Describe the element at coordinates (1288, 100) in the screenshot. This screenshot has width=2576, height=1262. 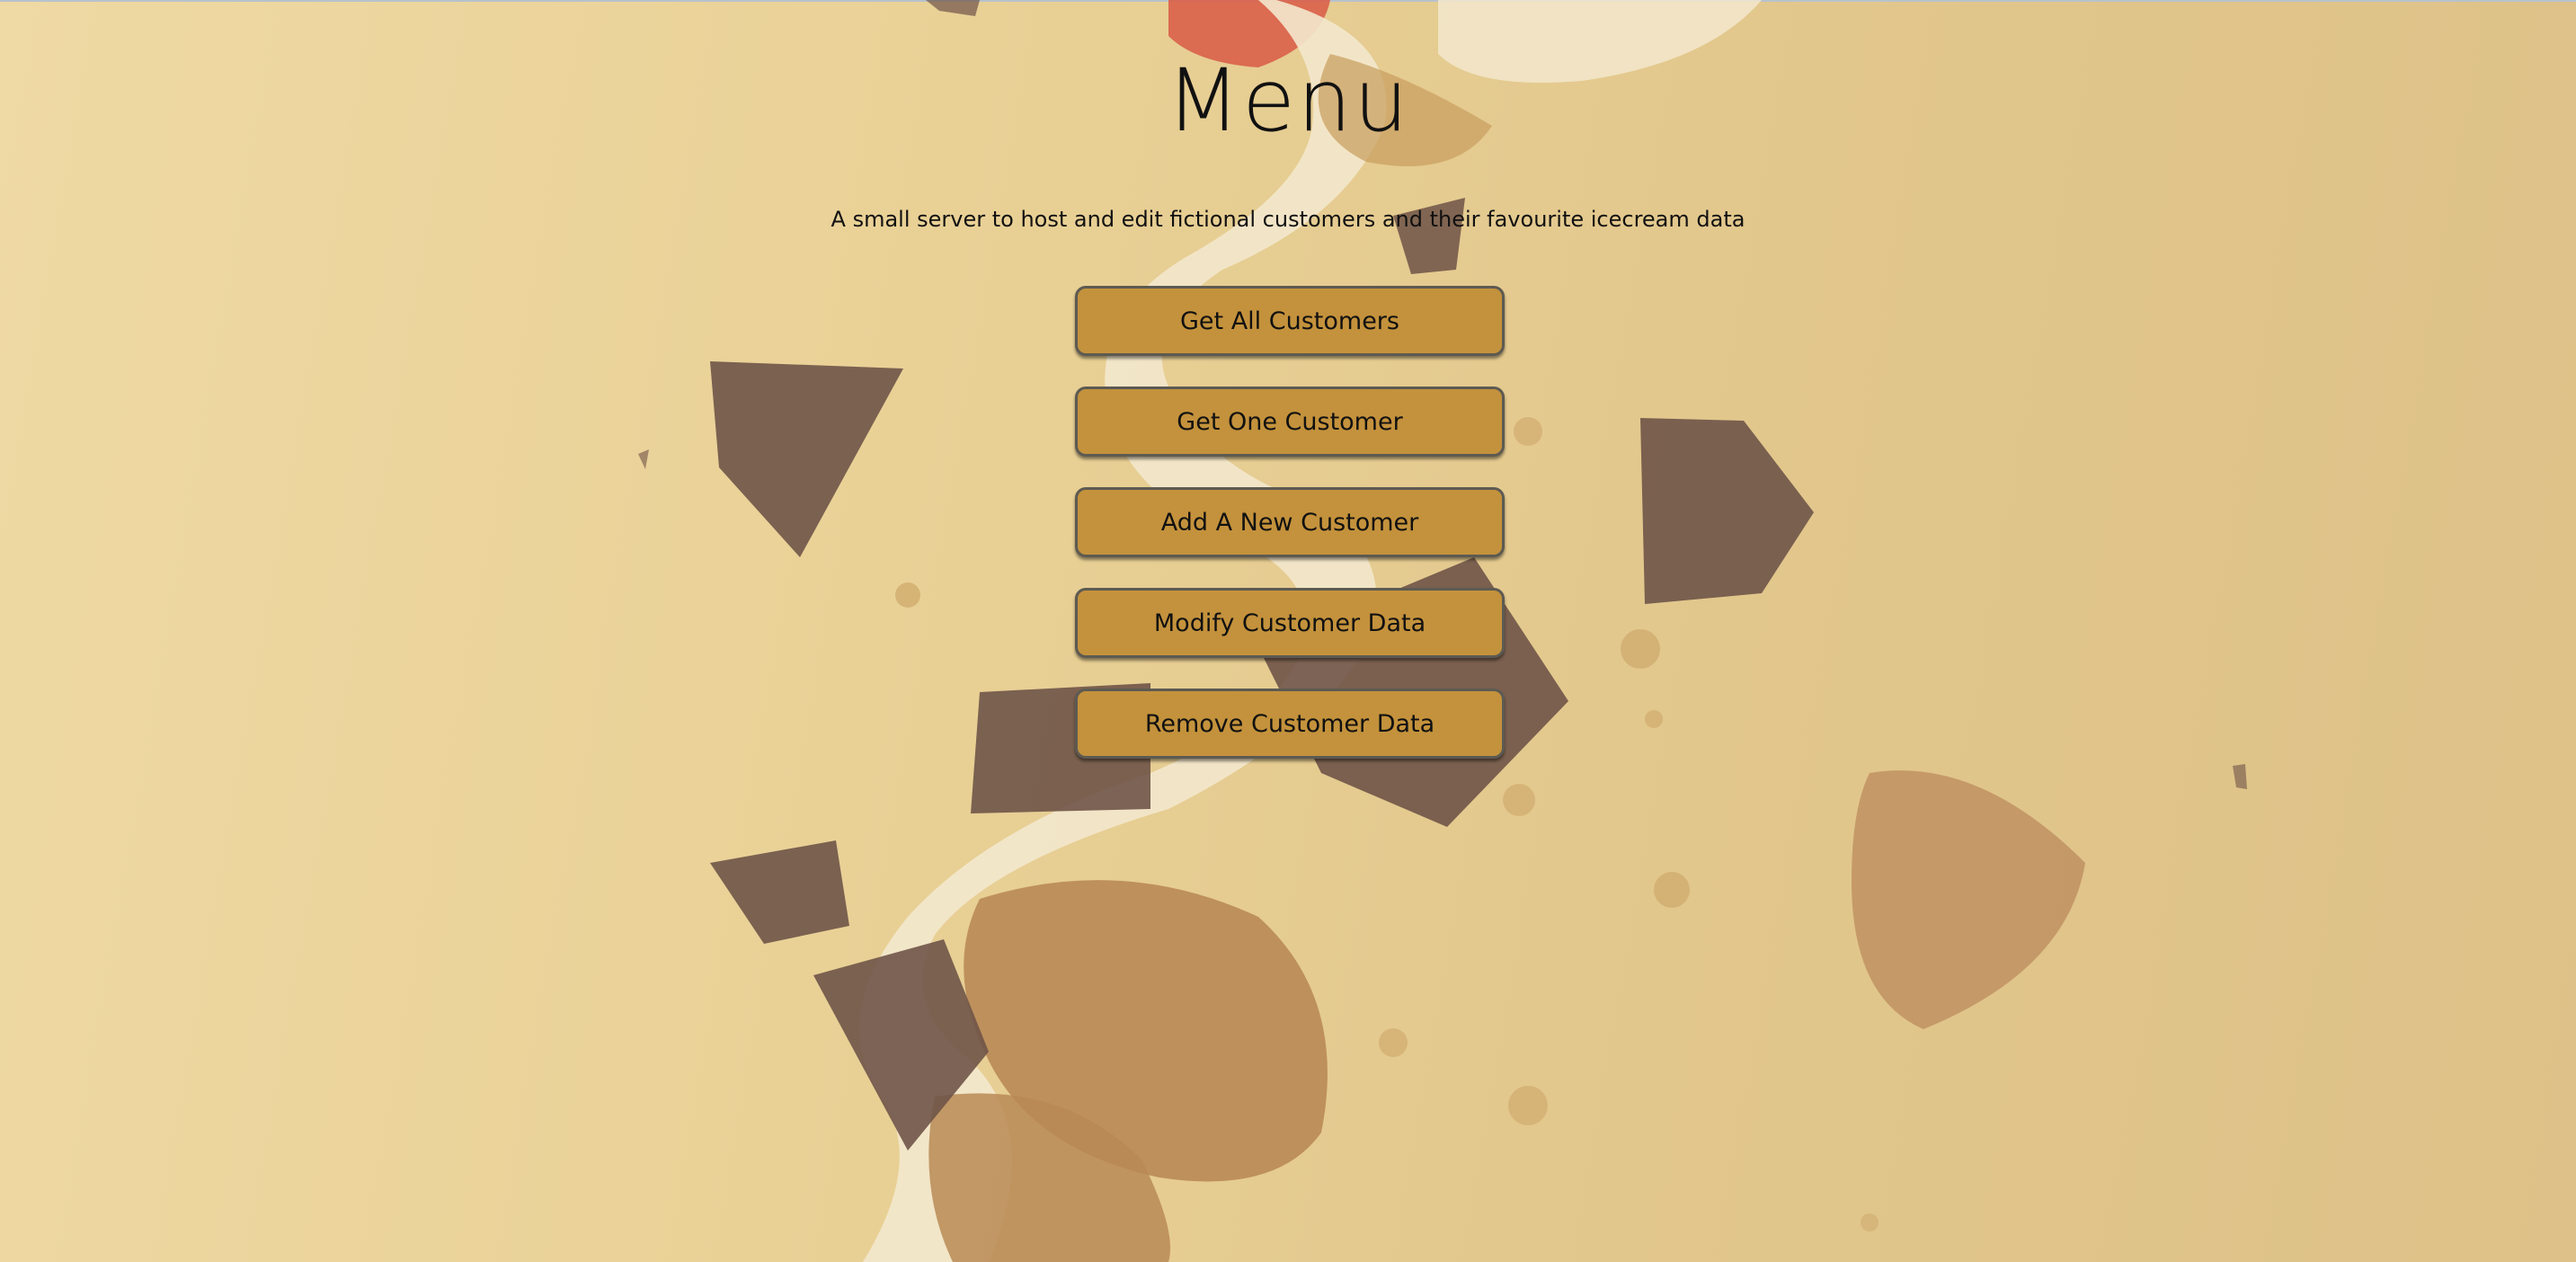
I see `page-title: Menu` at that location.